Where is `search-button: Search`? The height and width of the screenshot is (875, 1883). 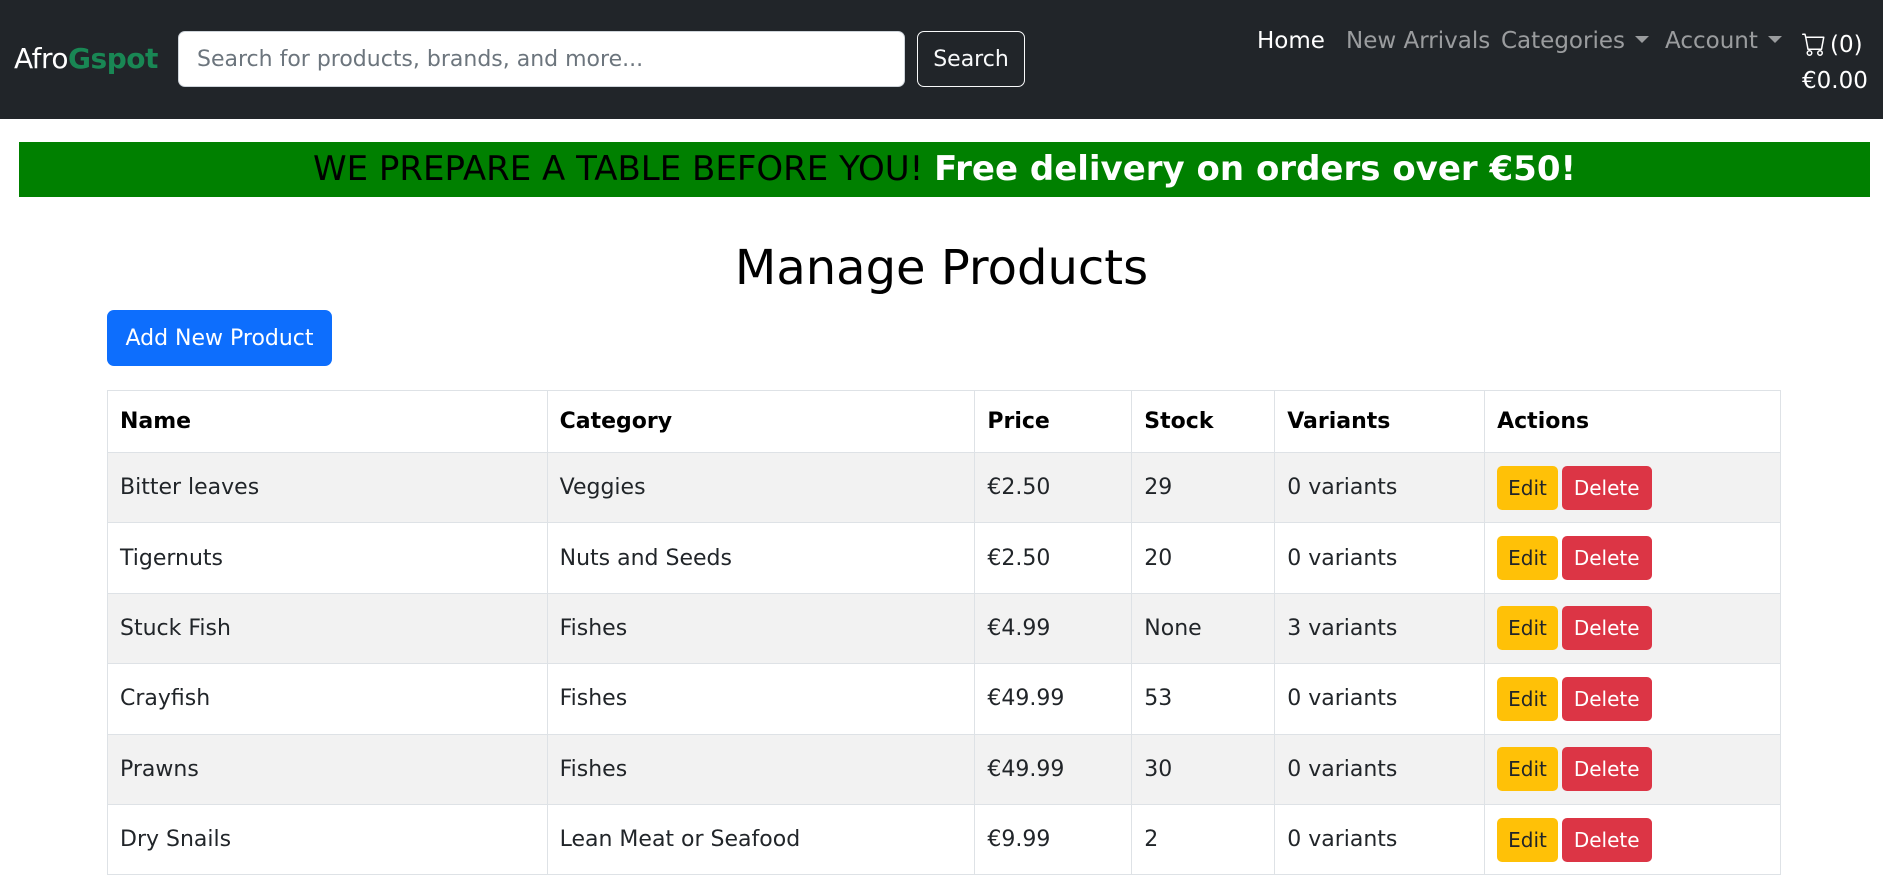
search-button: Search is located at coordinates (971, 59).